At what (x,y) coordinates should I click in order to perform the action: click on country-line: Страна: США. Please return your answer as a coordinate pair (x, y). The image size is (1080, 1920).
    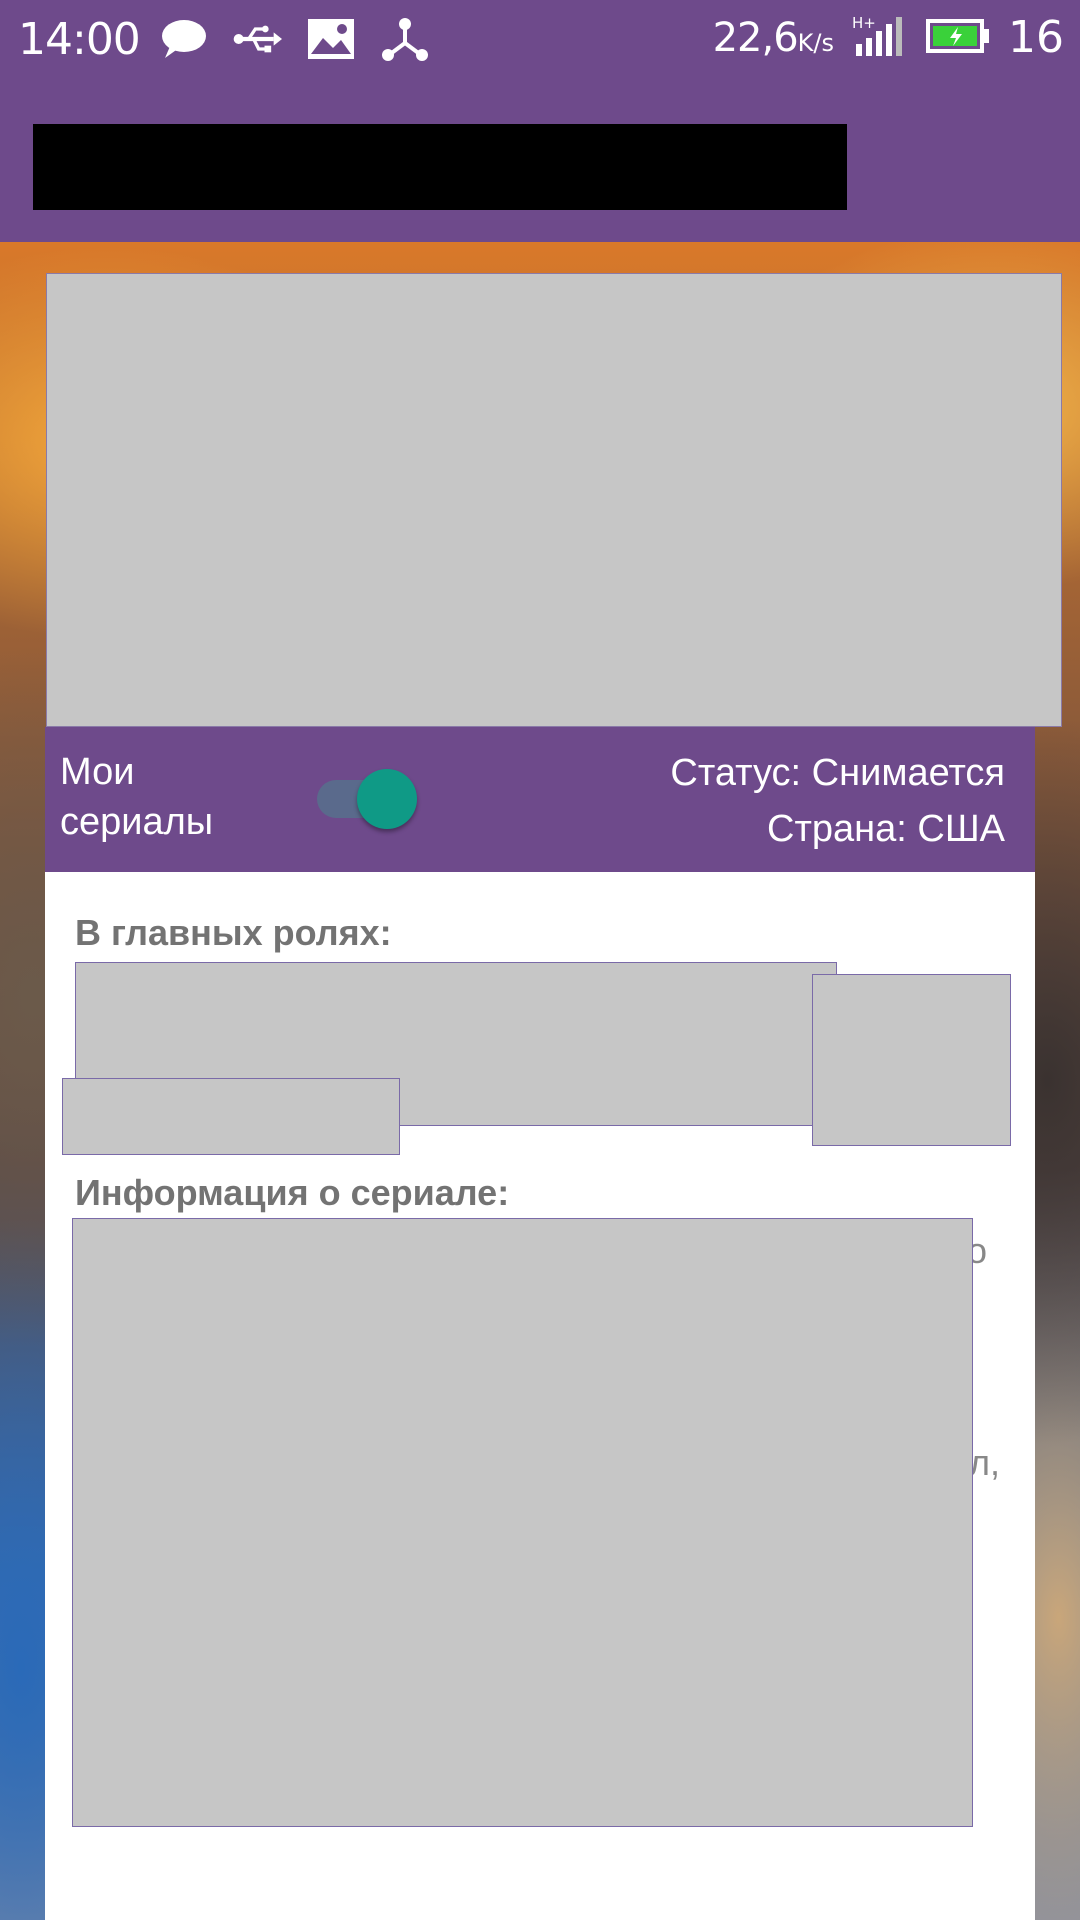
    Looking at the image, I should click on (886, 829).